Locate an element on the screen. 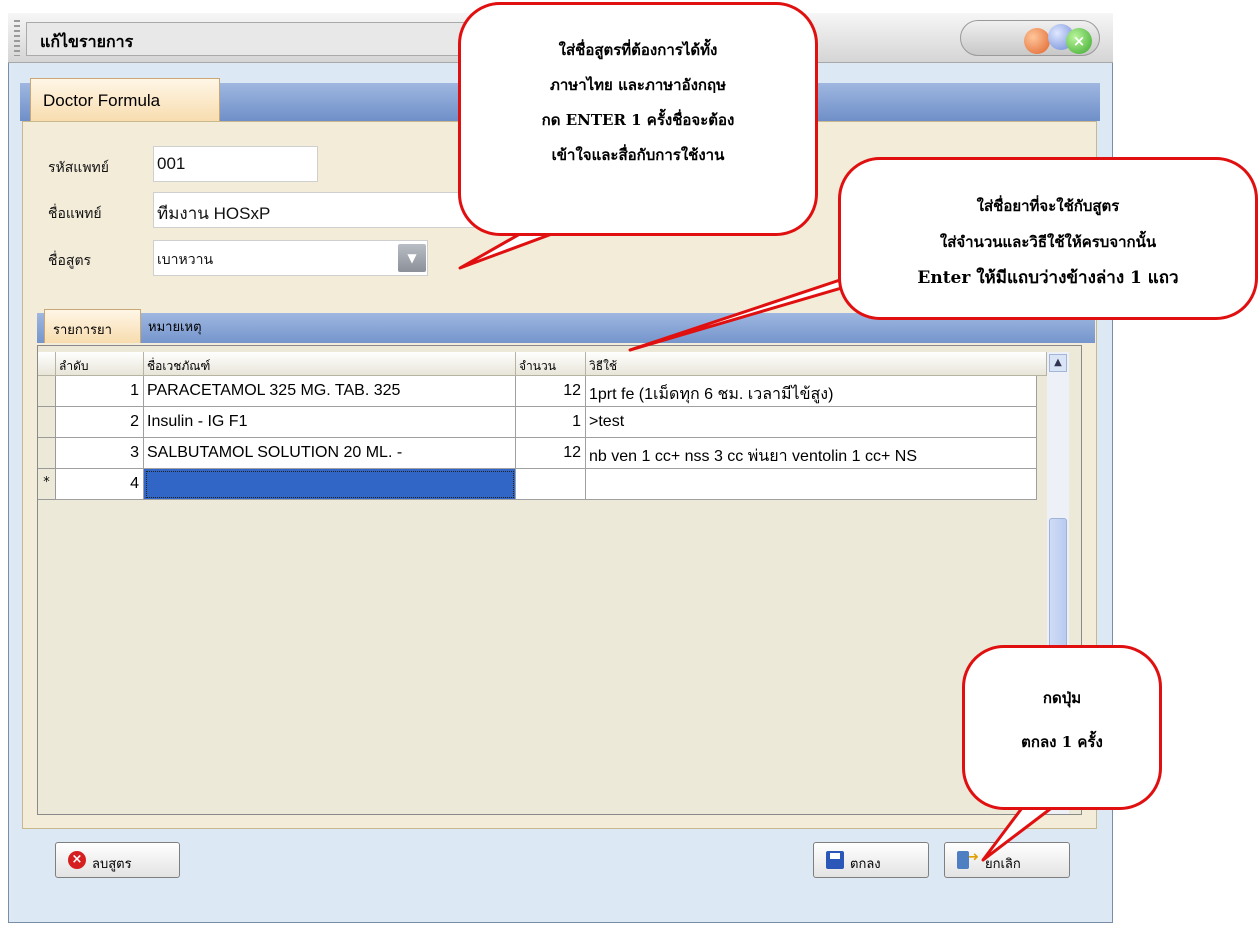 Image resolution: width=1258 pixels, height=931 pixels. callout-formula-line: กด ENTER 1 ครั้งชื่อจะต้อง is located at coordinates (638, 120).